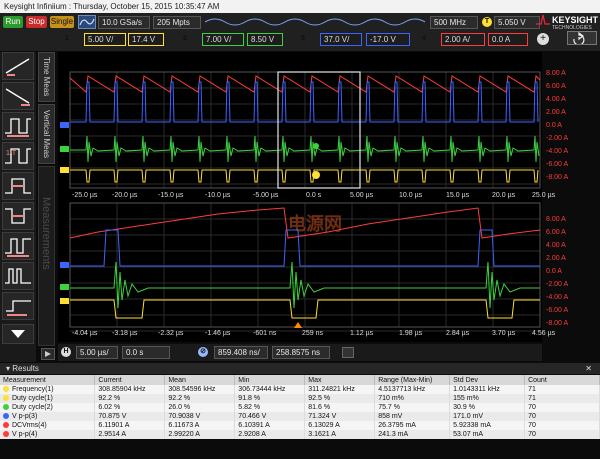 Image resolution: width=600 pixels, height=459 pixels. Describe the element at coordinates (517, 22) in the screenshot. I see `trigger-level-field: 5.050 V` at that location.